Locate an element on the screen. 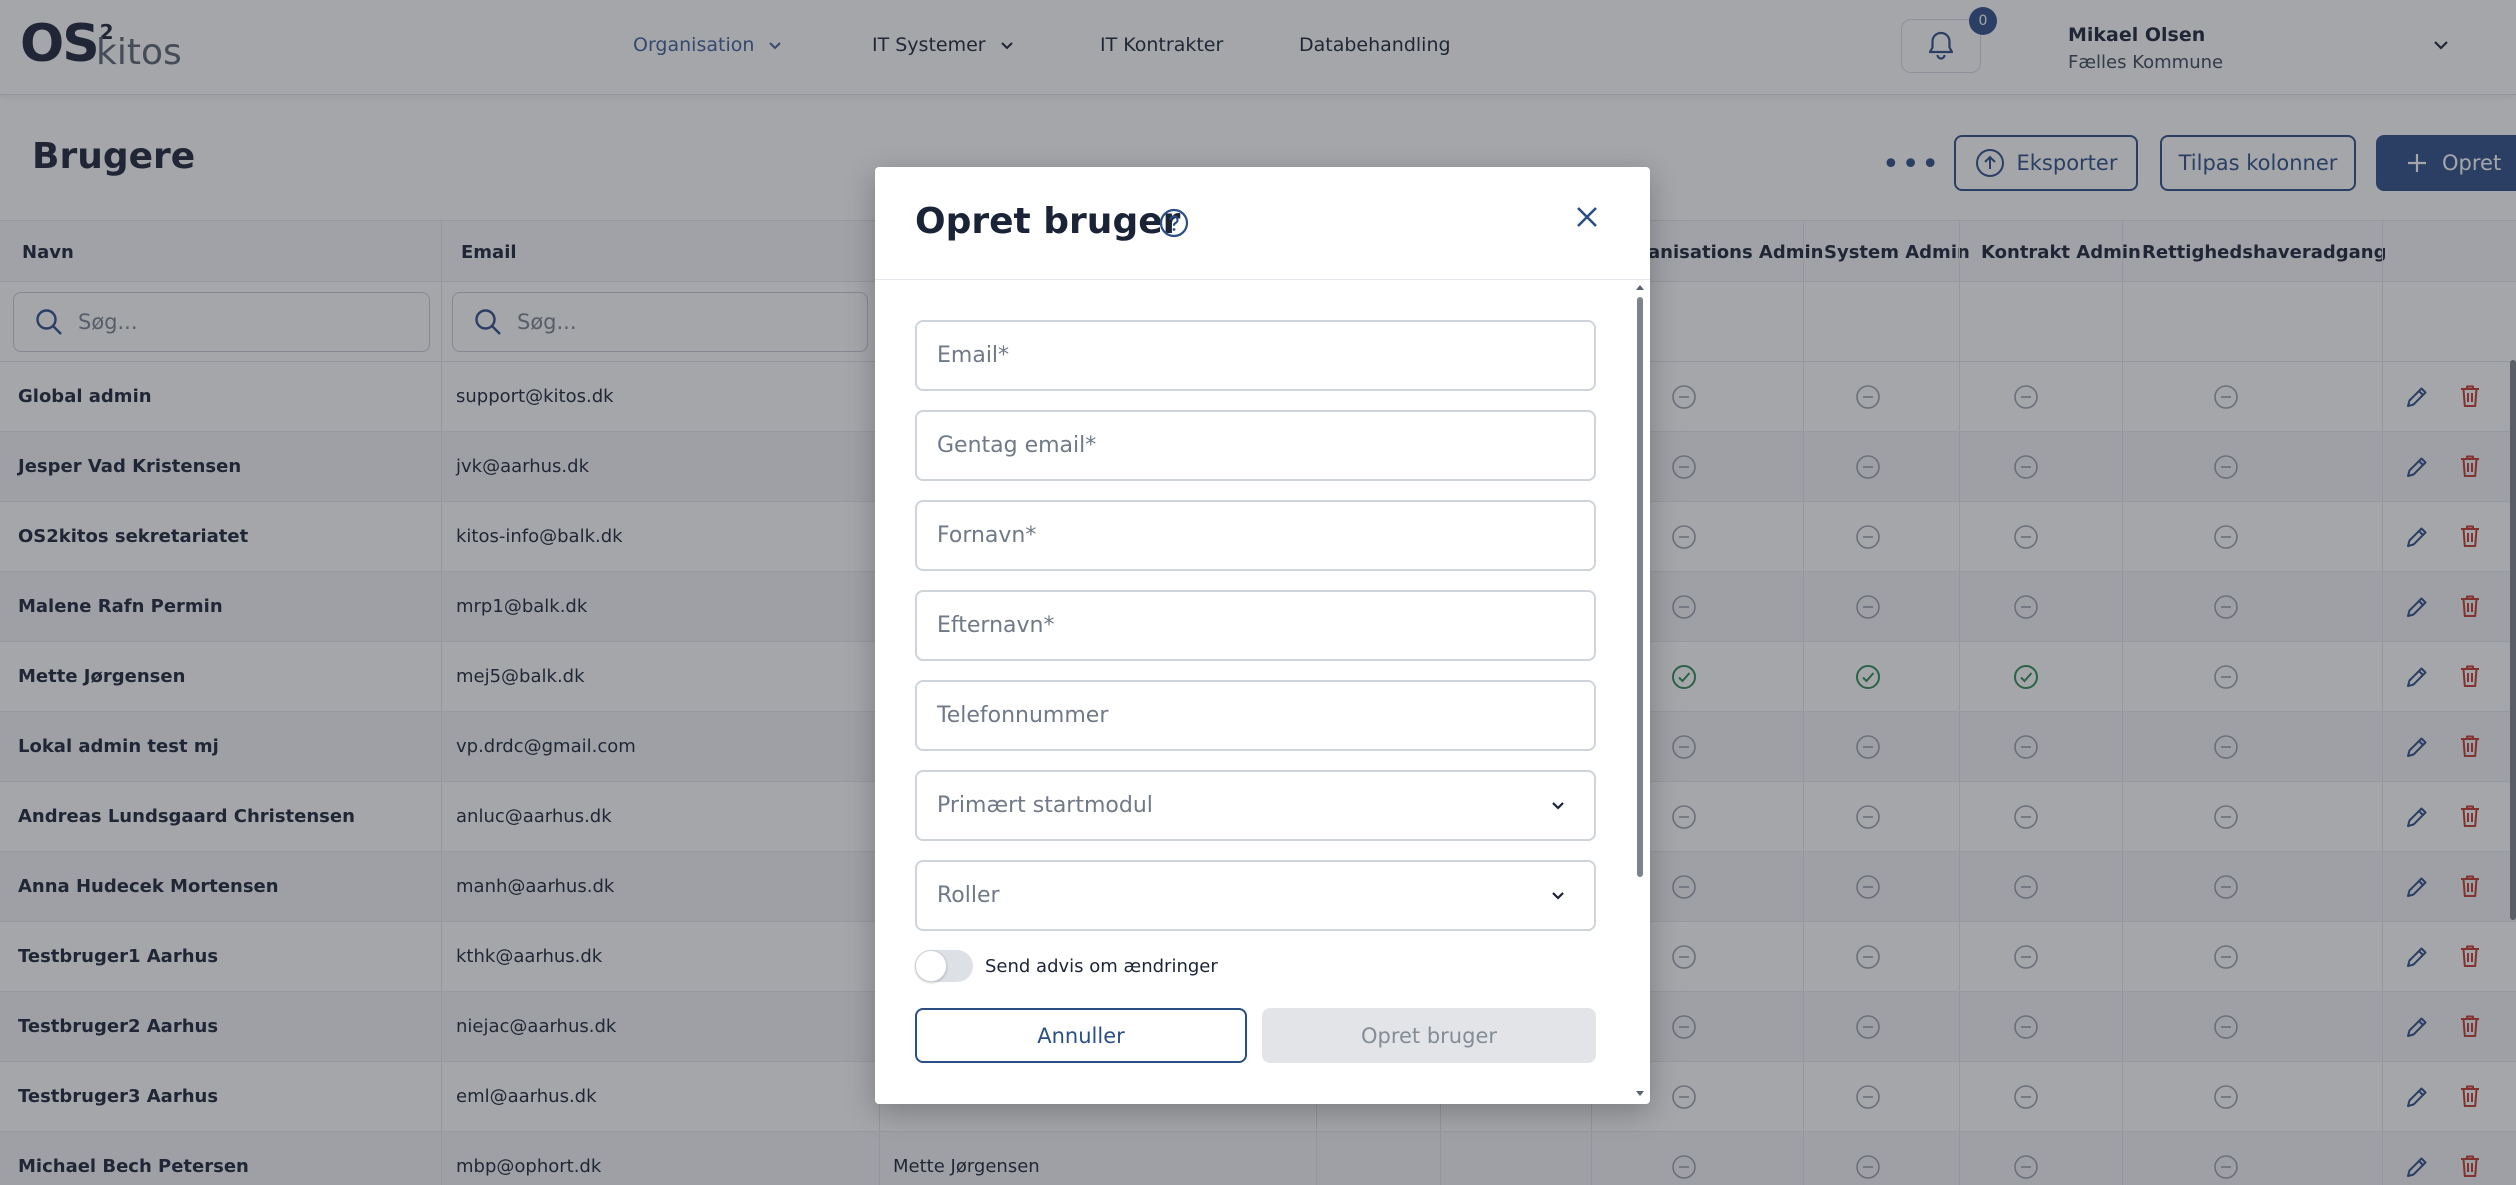 Image resolution: width=2516 pixels, height=1185 pixels. last-name-field: Efternavn* is located at coordinates (1255, 625).